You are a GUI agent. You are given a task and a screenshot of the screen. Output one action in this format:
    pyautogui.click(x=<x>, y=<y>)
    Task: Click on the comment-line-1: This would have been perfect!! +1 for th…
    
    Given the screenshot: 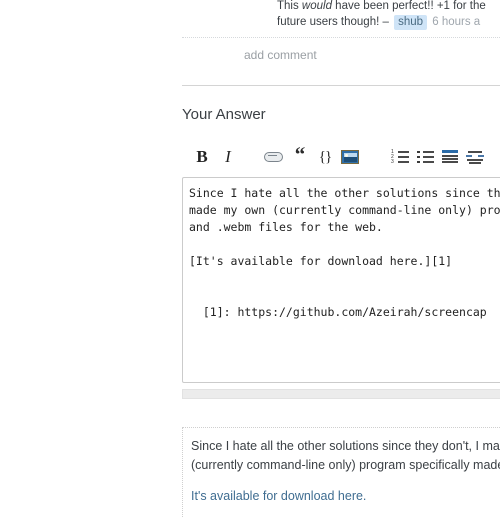 What is the action you would take?
    pyautogui.click(x=381, y=7)
    